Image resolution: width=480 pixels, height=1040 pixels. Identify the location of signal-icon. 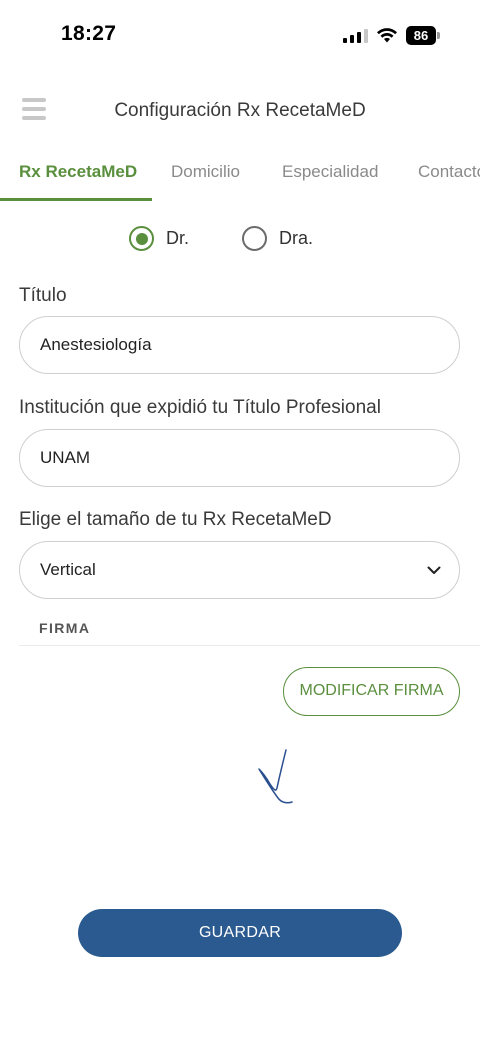
(355, 36).